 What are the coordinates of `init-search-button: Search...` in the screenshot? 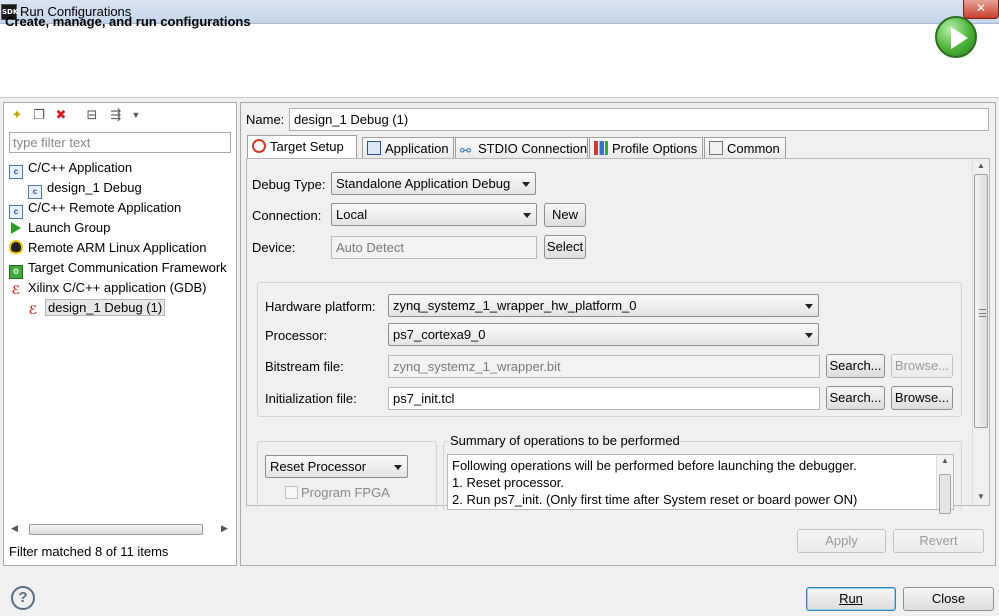 It's located at (855, 398).